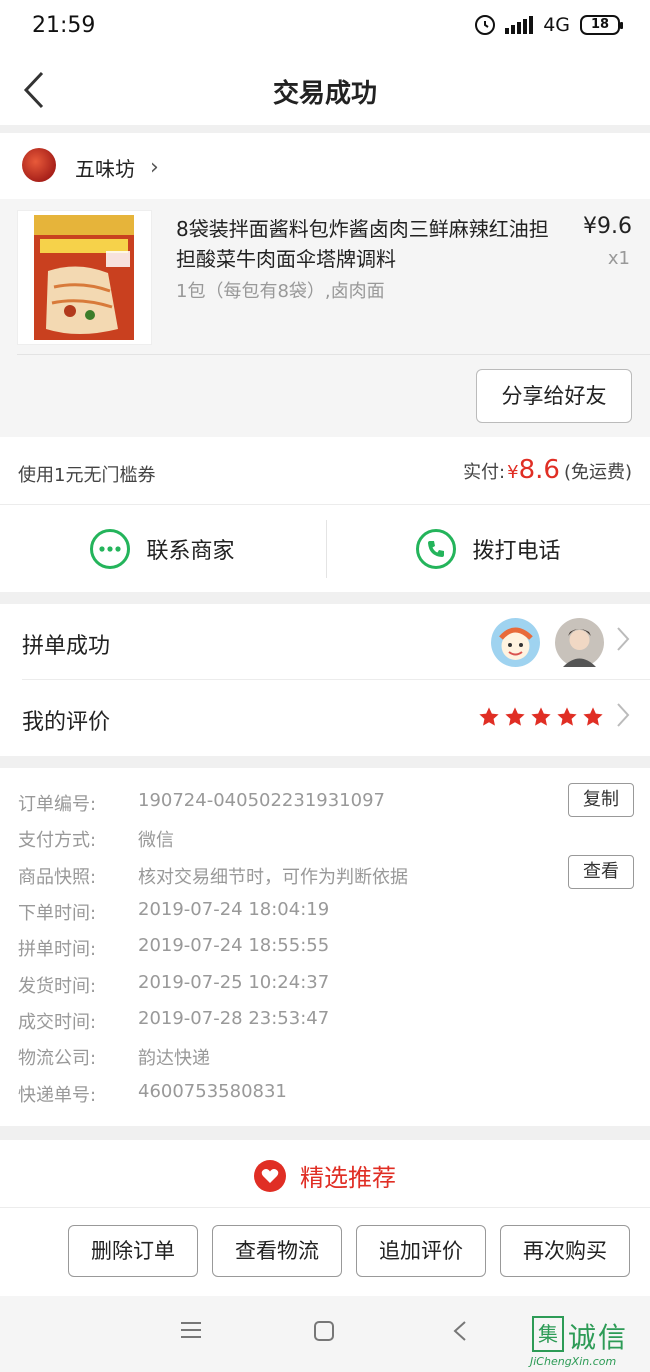 The width and height of the screenshot is (650, 1372). I want to click on status-icons: 4G 18, so click(549, 25).